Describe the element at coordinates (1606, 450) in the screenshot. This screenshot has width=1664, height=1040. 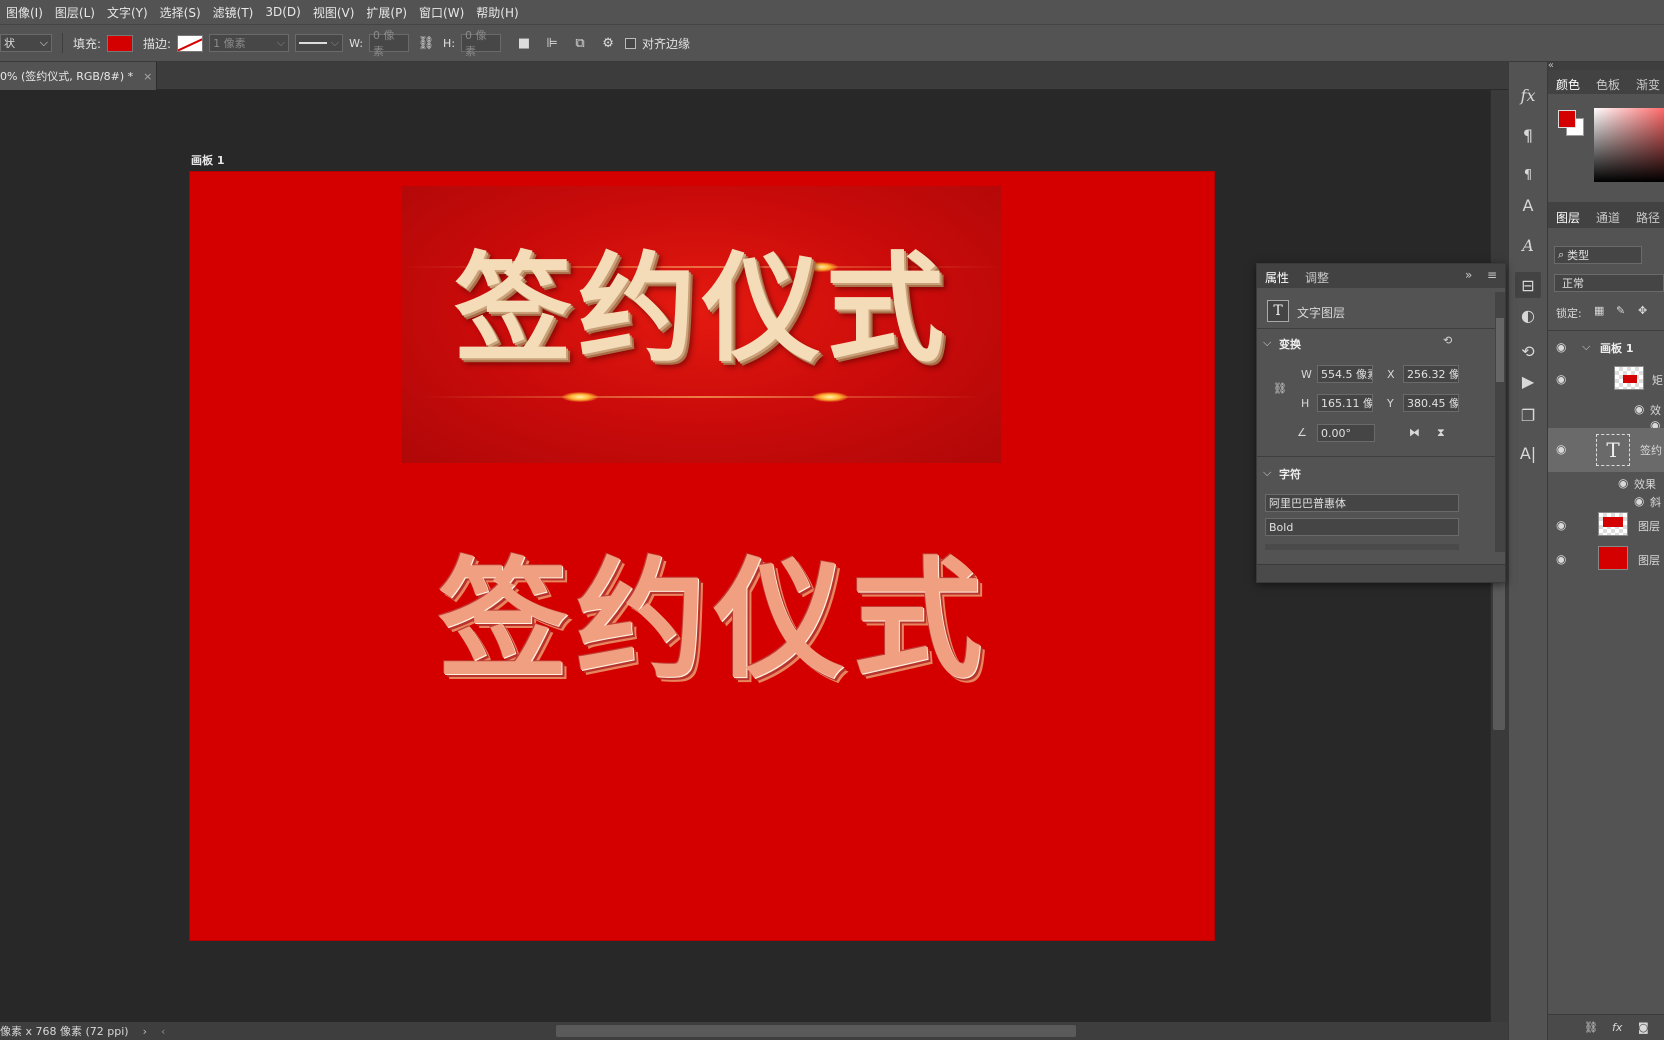
I see `layer-row-text-selected: ◉ T 签约` at that location.